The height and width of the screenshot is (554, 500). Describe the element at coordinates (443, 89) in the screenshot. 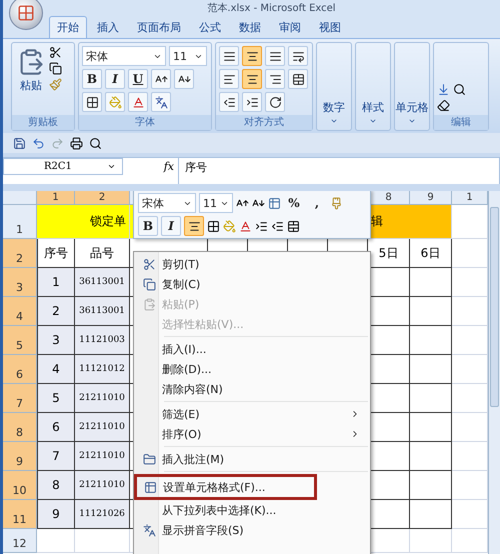

I see `fill-down-icon` at that location.